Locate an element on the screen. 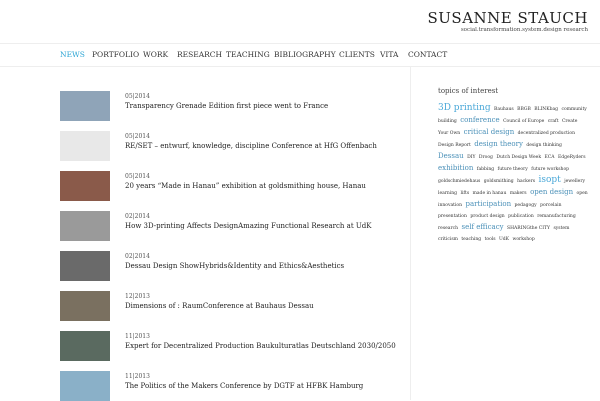  tag-link: ECA is located at coordinates (550, 157).